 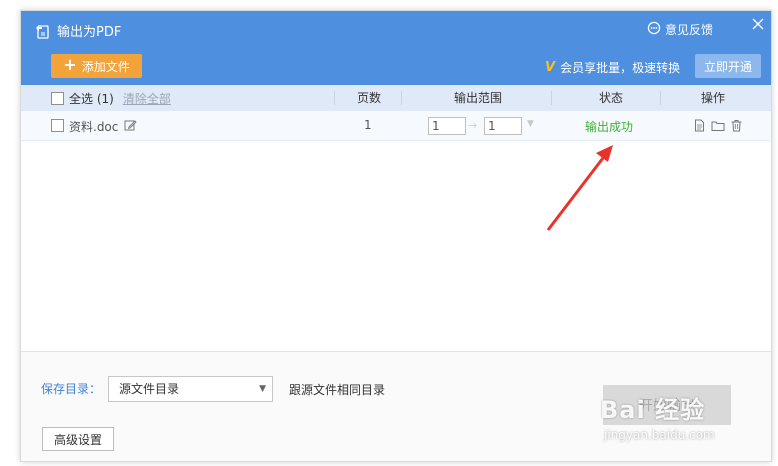 What do you see at coordinates (550, 67) in the screenshot?
I see `vip-crown-icon: V` at bounding box center [550, 67].